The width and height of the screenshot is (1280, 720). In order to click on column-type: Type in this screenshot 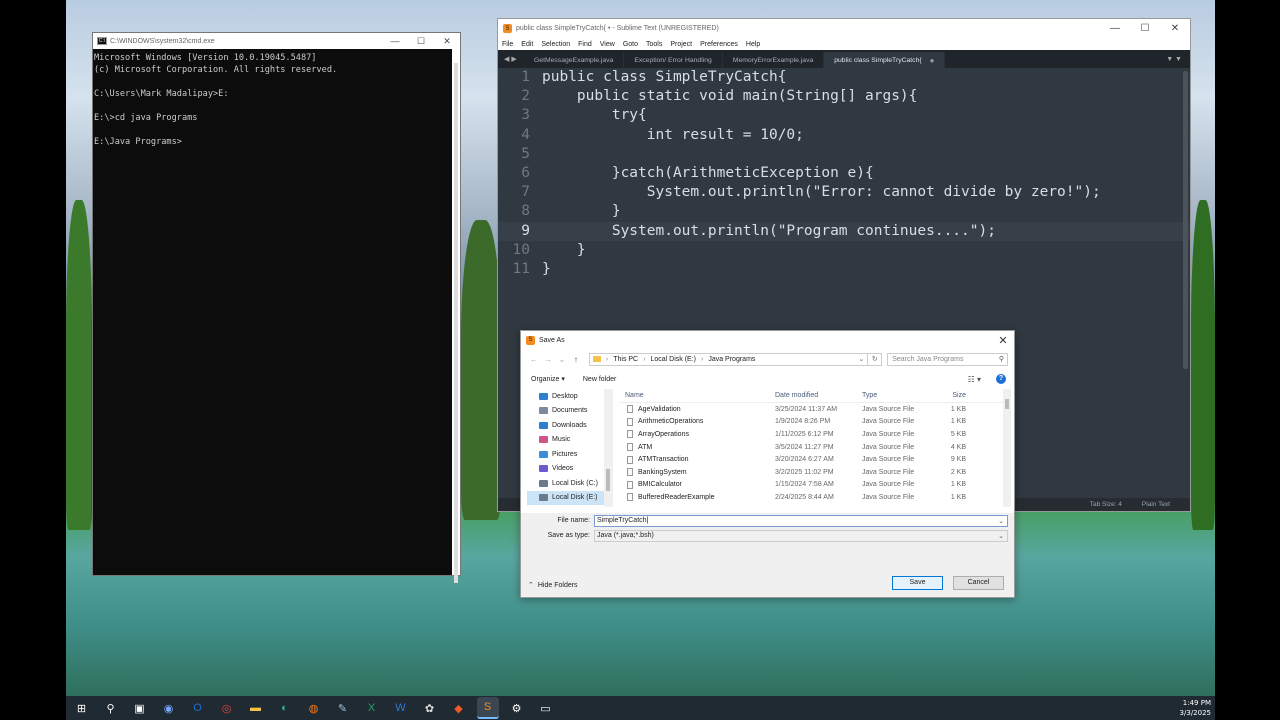, I will do `click(898, 395)`.